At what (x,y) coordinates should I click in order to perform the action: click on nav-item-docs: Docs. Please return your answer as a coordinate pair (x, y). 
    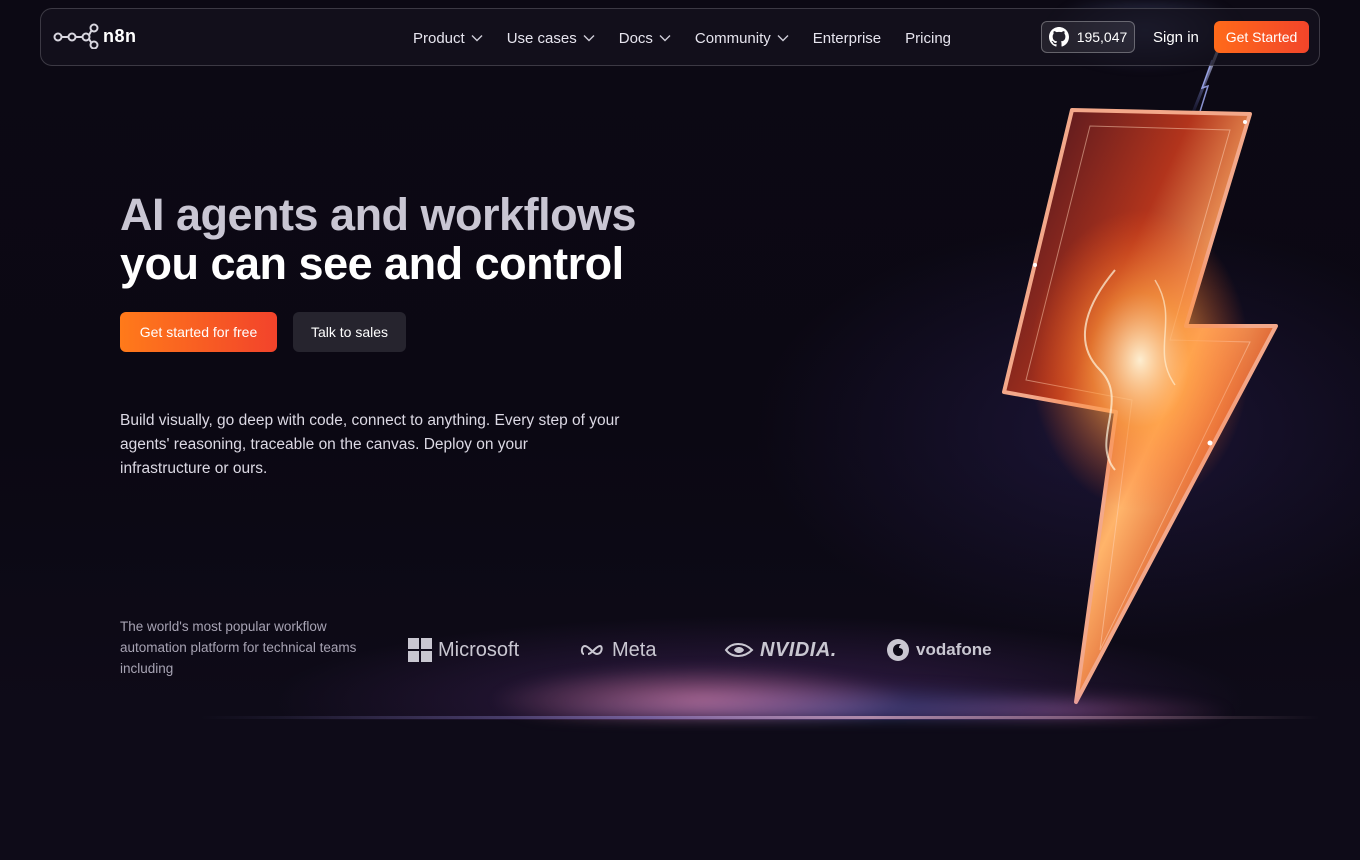
    Looking at the image, I should click on (645, 38).